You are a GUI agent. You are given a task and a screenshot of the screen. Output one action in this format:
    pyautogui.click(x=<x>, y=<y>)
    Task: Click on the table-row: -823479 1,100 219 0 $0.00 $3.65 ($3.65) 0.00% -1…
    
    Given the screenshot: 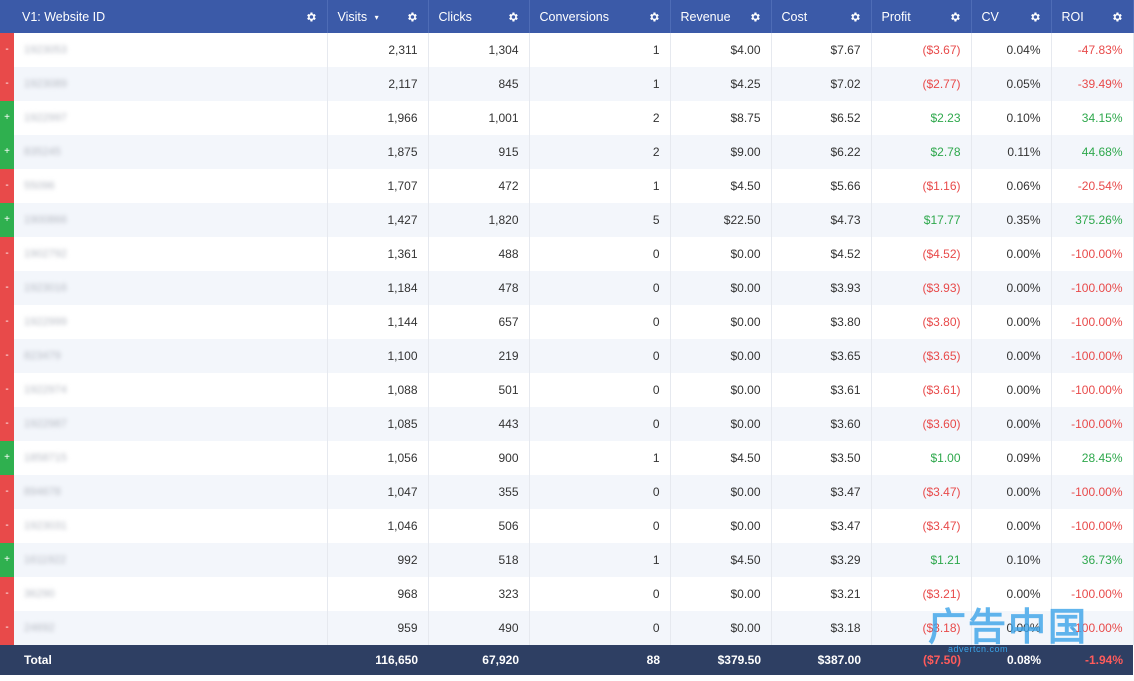 What is the action you would take?
    pyautogui.click(x=567, y=356)
    